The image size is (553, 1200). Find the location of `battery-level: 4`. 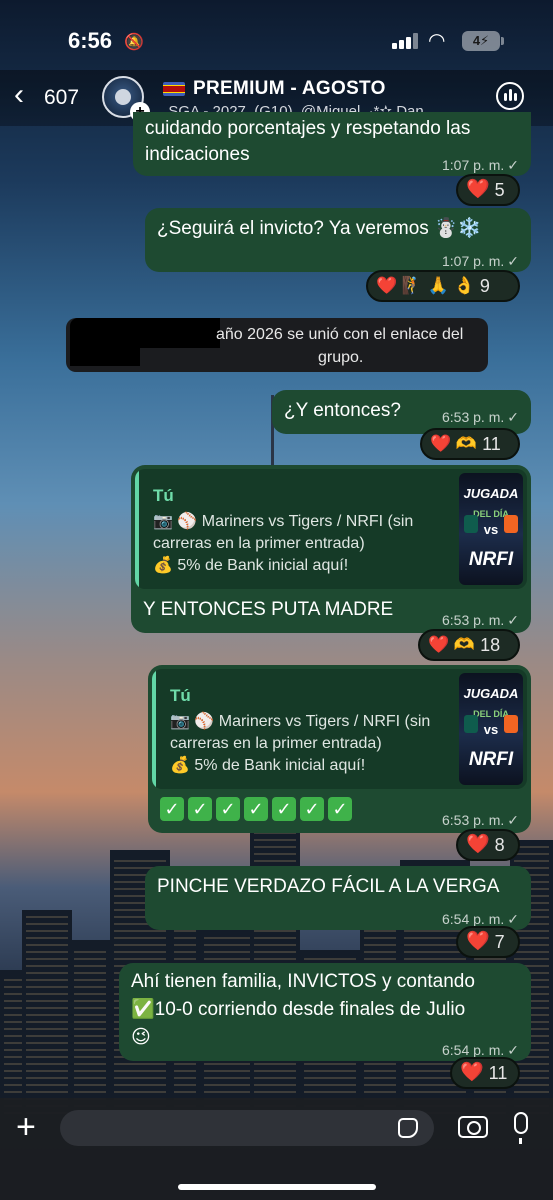

battery-level: 4 is located at coordinates (476, 40).